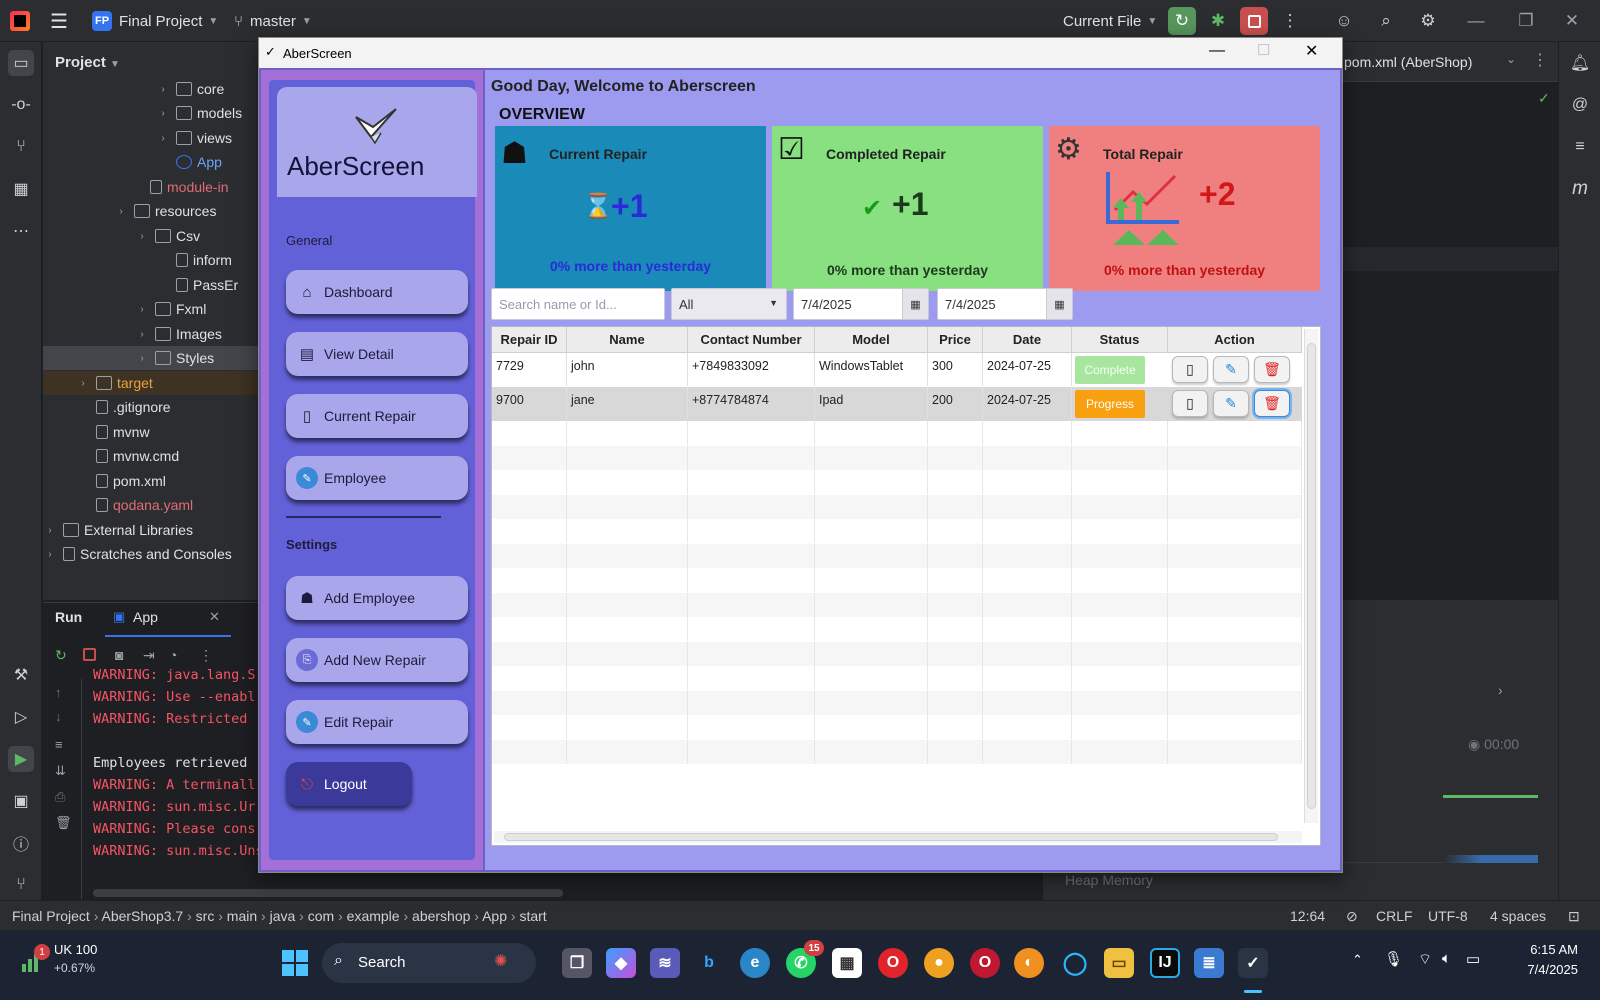  I want to click on main-menu-icon: ☰, so click(59, 21).